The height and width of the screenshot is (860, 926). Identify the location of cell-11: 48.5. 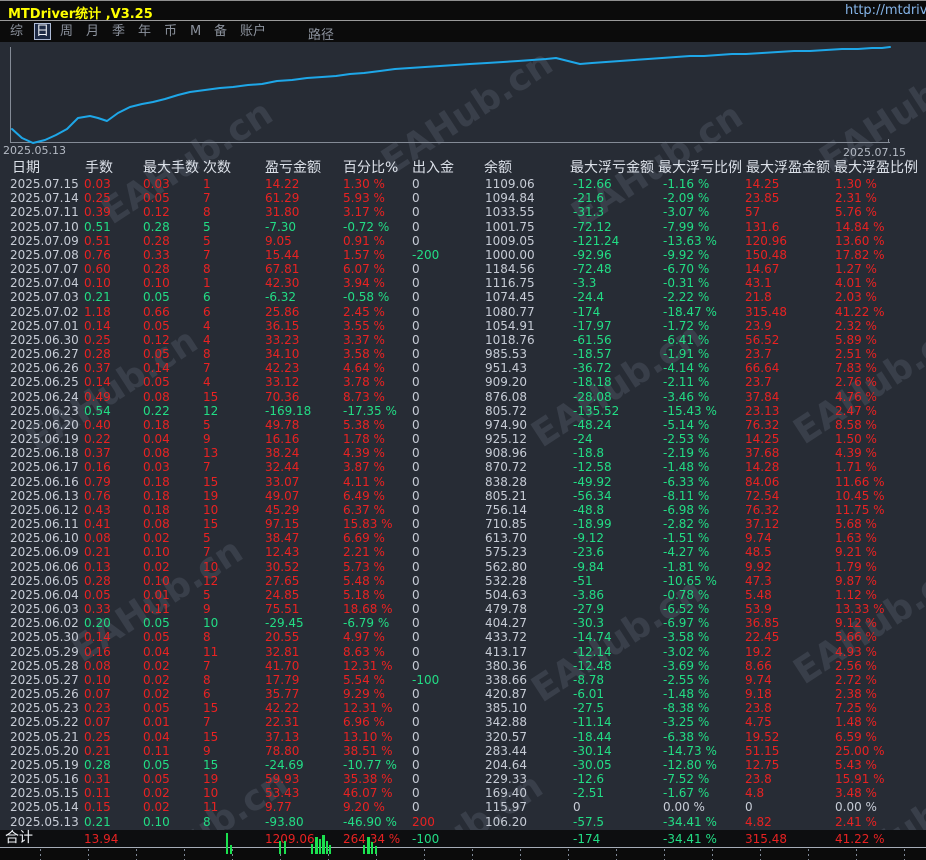
(758, 552).